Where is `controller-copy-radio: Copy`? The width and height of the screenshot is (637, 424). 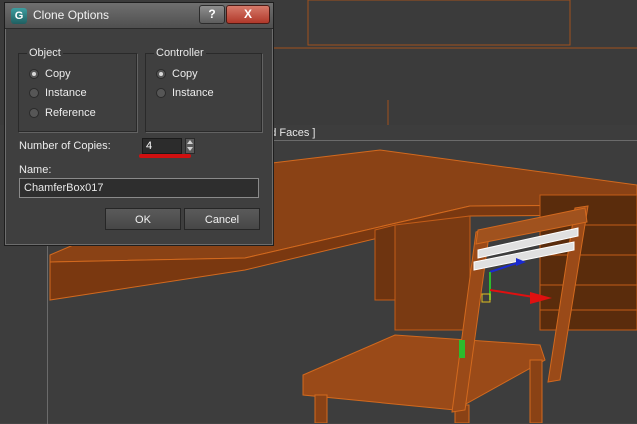 controller-copy-radio: Copy is located at coordinates (177, 74).